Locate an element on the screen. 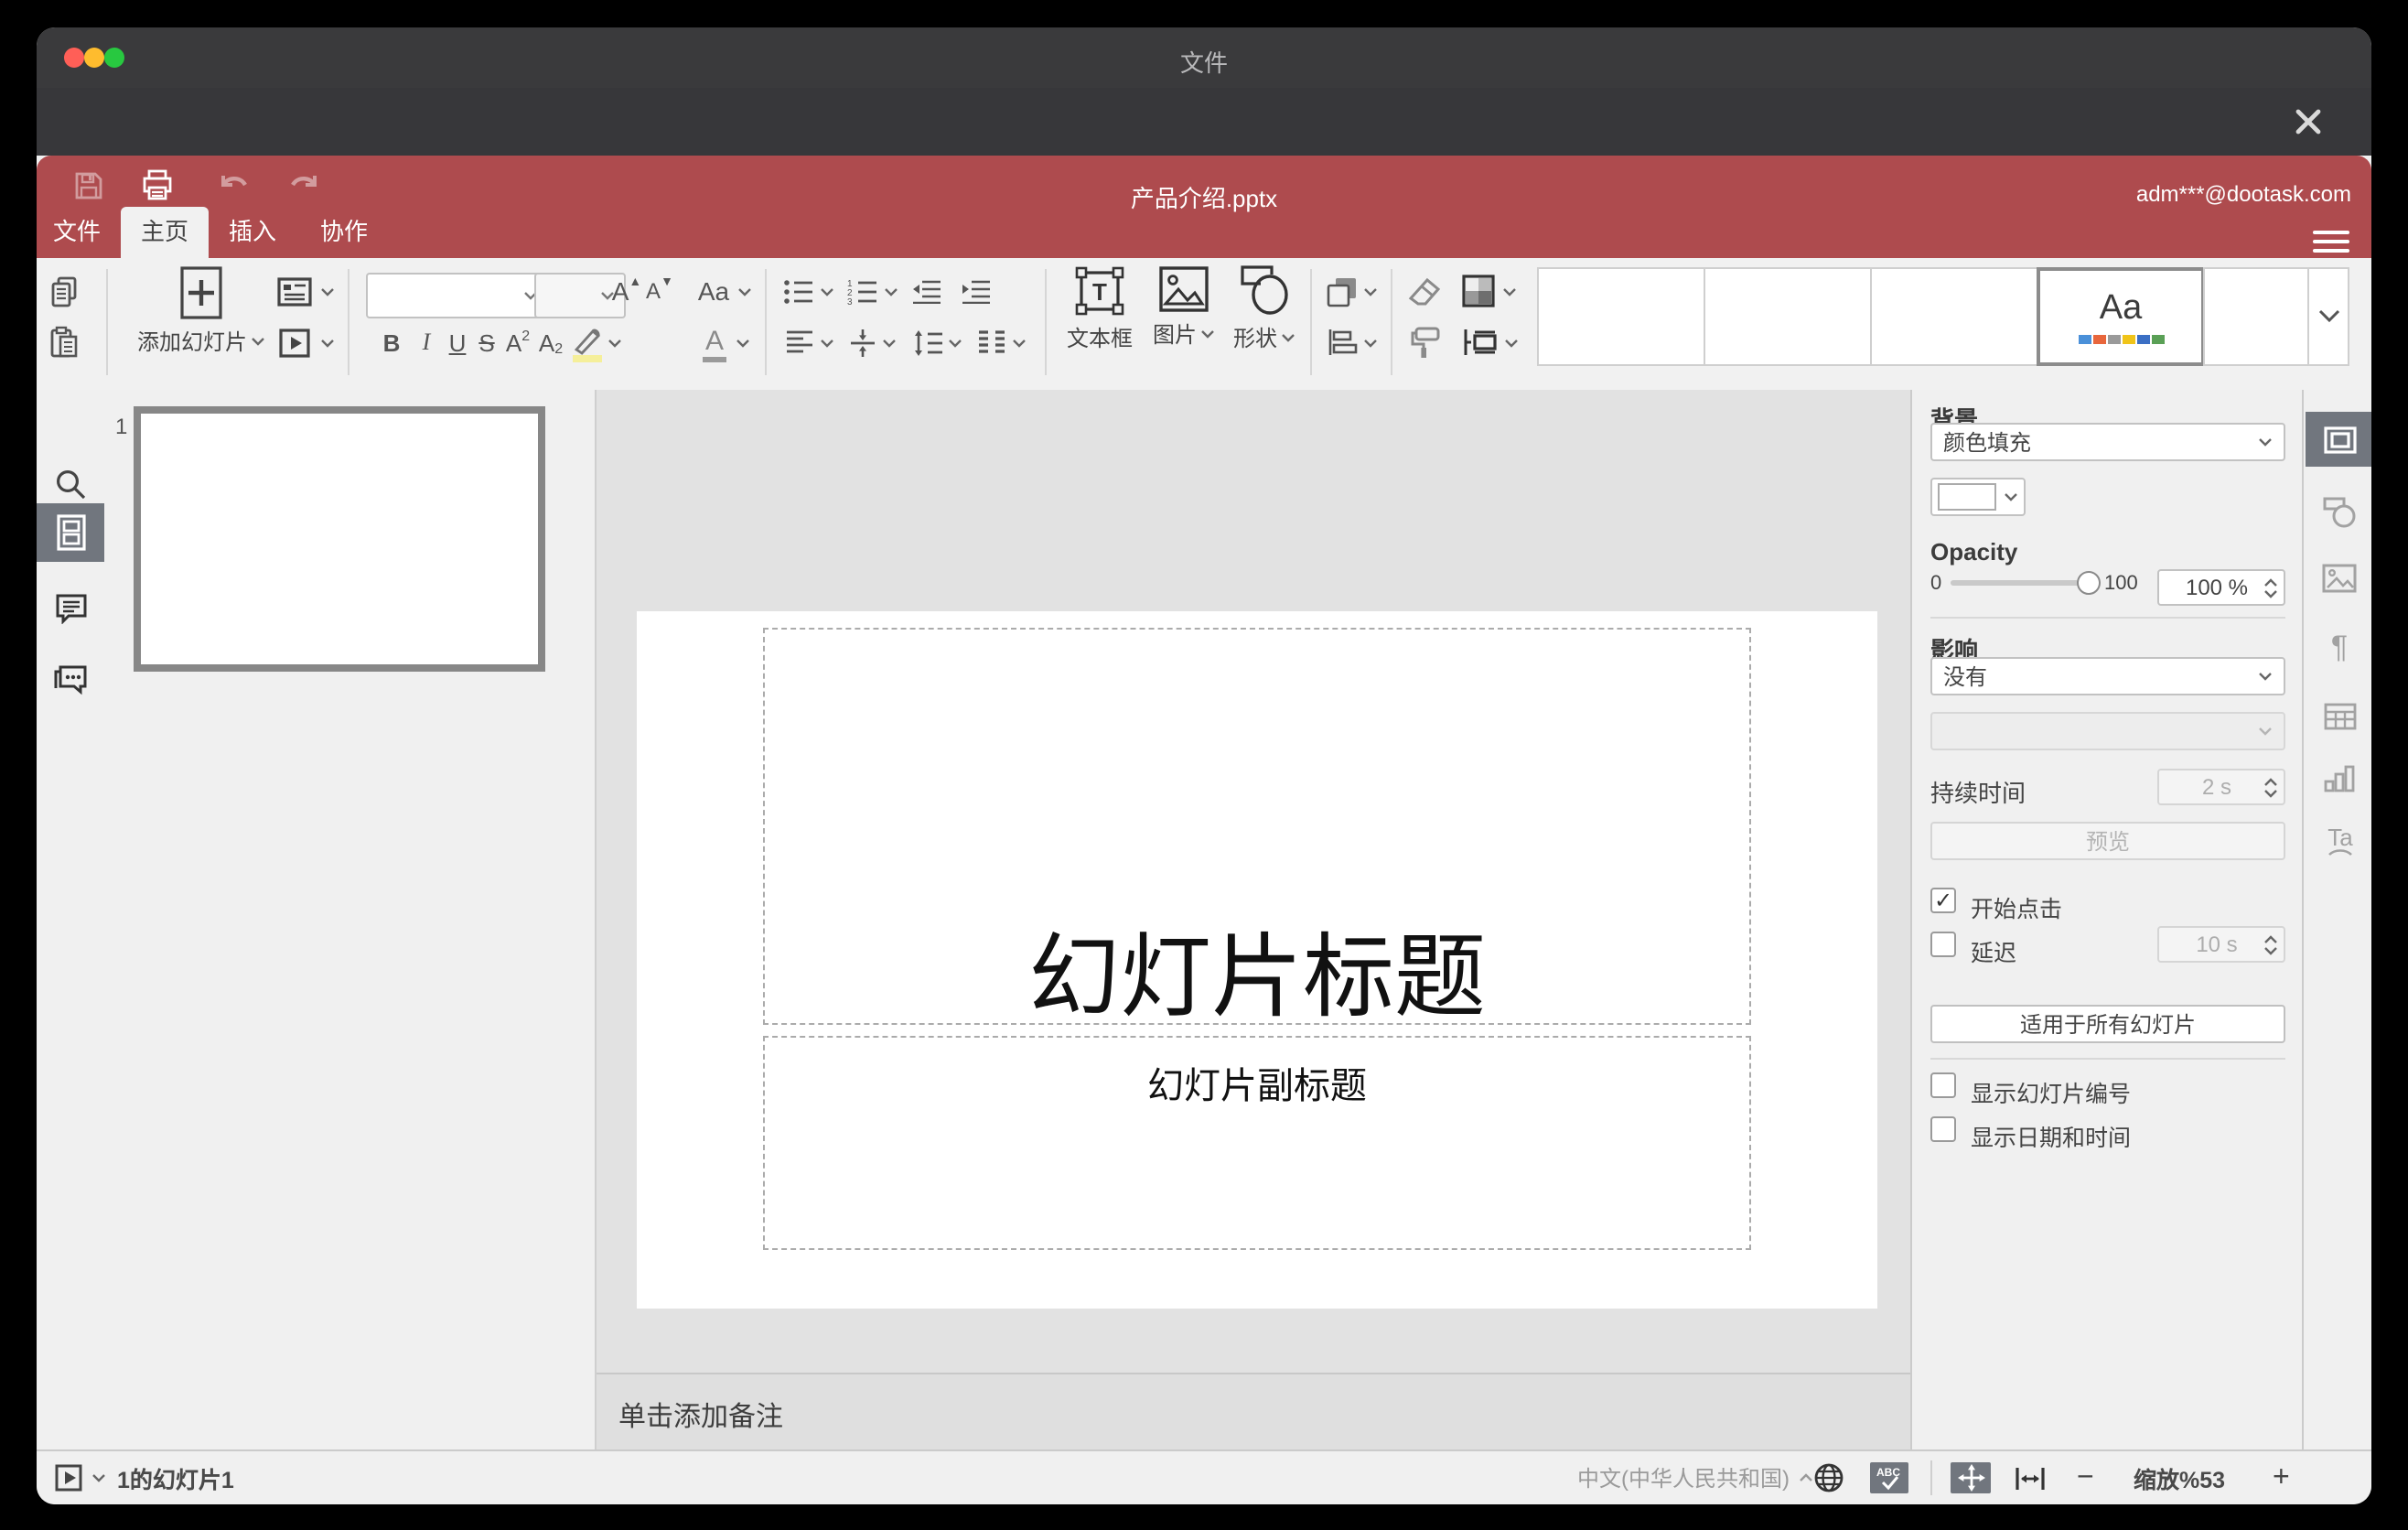  paste-icon is located at coordinates (64, 342).